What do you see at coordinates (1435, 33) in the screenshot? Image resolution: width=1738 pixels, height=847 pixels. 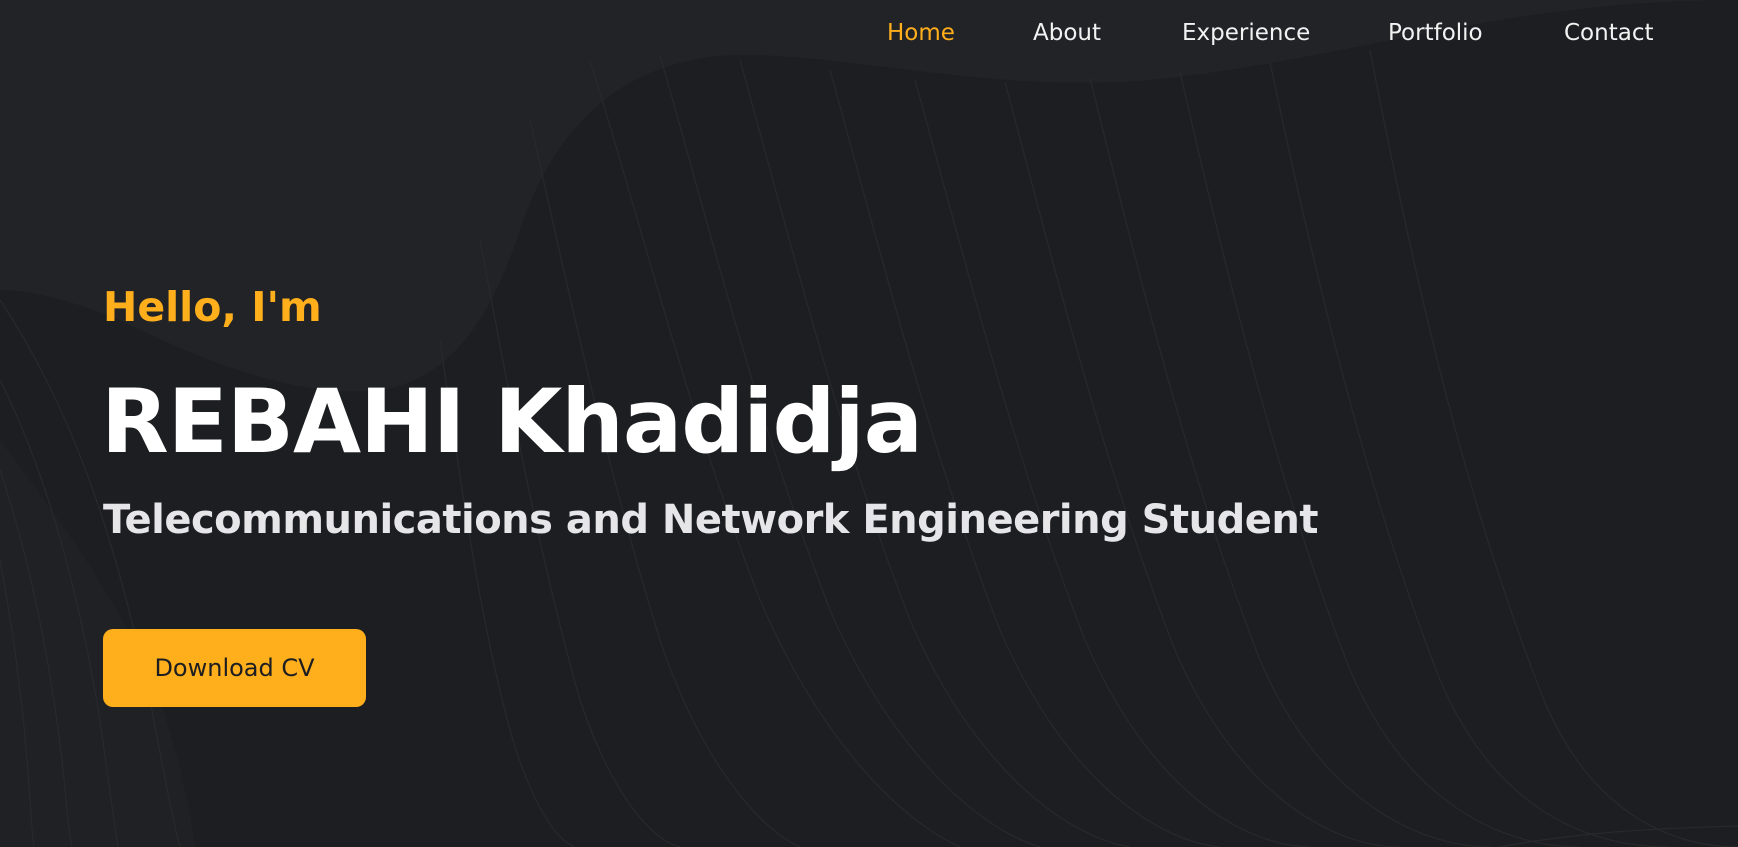 I see `nav-link-portfolio: Portfolio` at bounding box center [1435, 33].